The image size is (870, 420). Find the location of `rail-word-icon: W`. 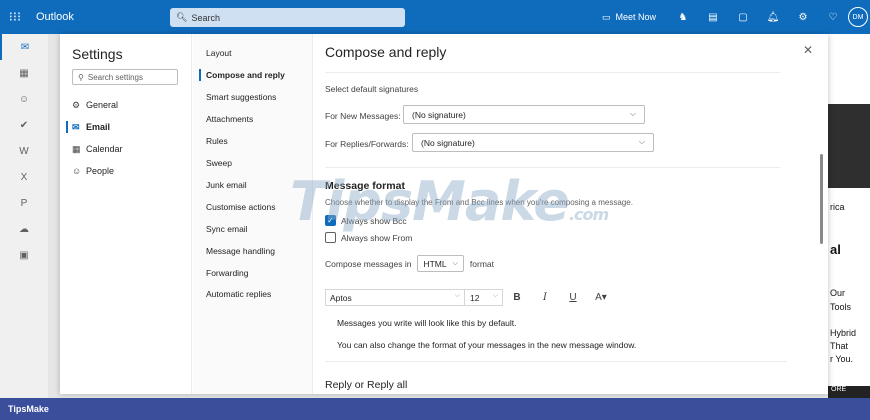

rail-word-icon: W is located at coordinates (24, 151).